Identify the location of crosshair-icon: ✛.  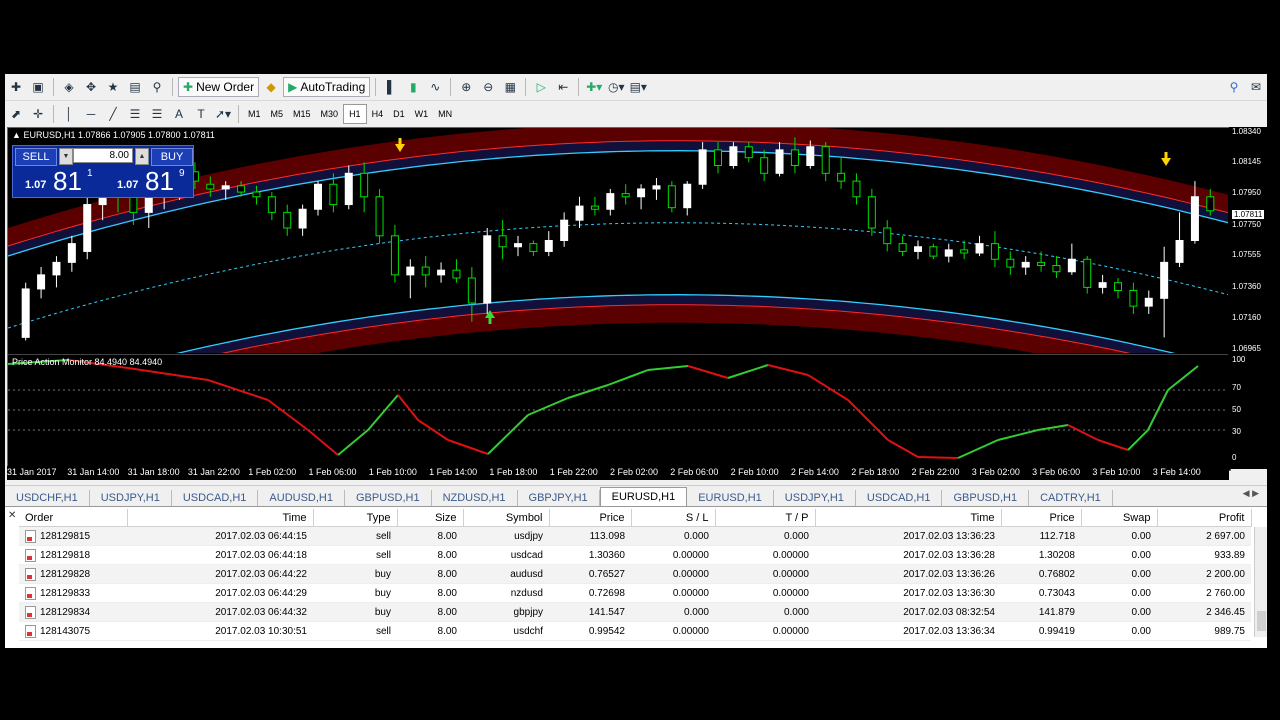
(38, 114).